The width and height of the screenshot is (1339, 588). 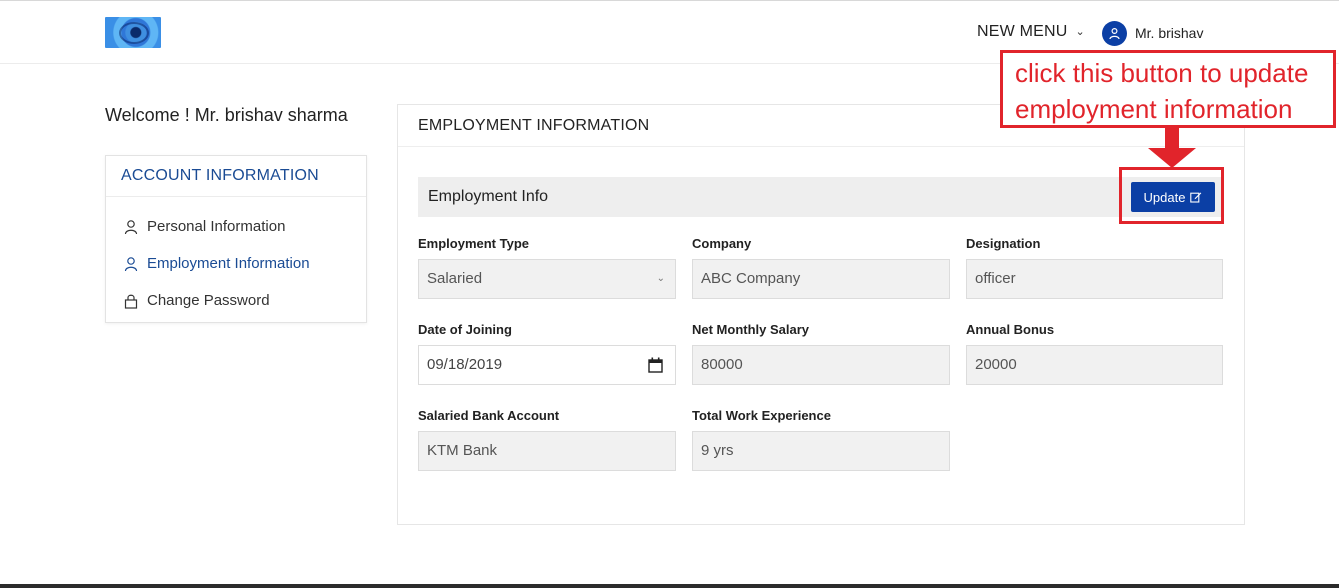 What do you see at coordinates (547, 451) in the screenshot?
I see `salaried-bank-account-field: KTM Bank` at bounding box center [547, 451].